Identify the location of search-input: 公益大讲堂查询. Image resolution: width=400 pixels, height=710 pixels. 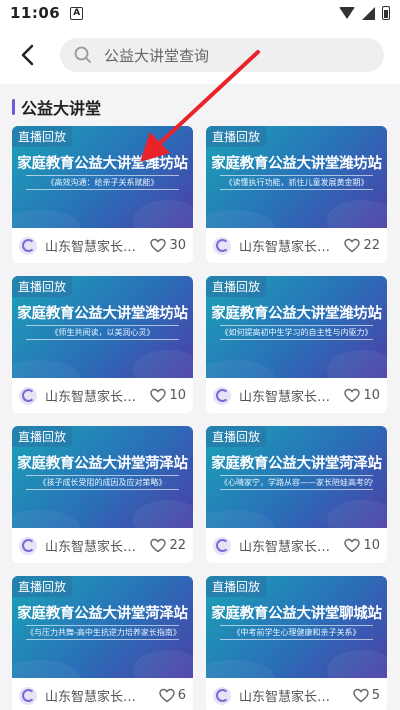
(222, 55).